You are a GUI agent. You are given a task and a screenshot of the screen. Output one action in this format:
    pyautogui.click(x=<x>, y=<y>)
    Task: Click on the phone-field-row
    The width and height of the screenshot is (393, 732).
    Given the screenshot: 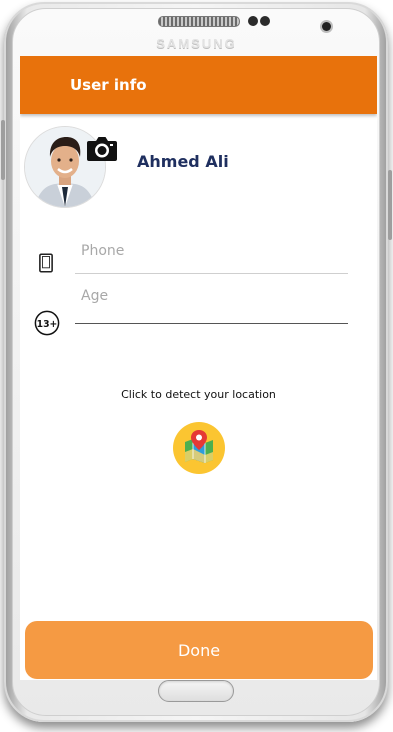 What is the action you would take?
    pyautogui.click(x=198, y=253)
    